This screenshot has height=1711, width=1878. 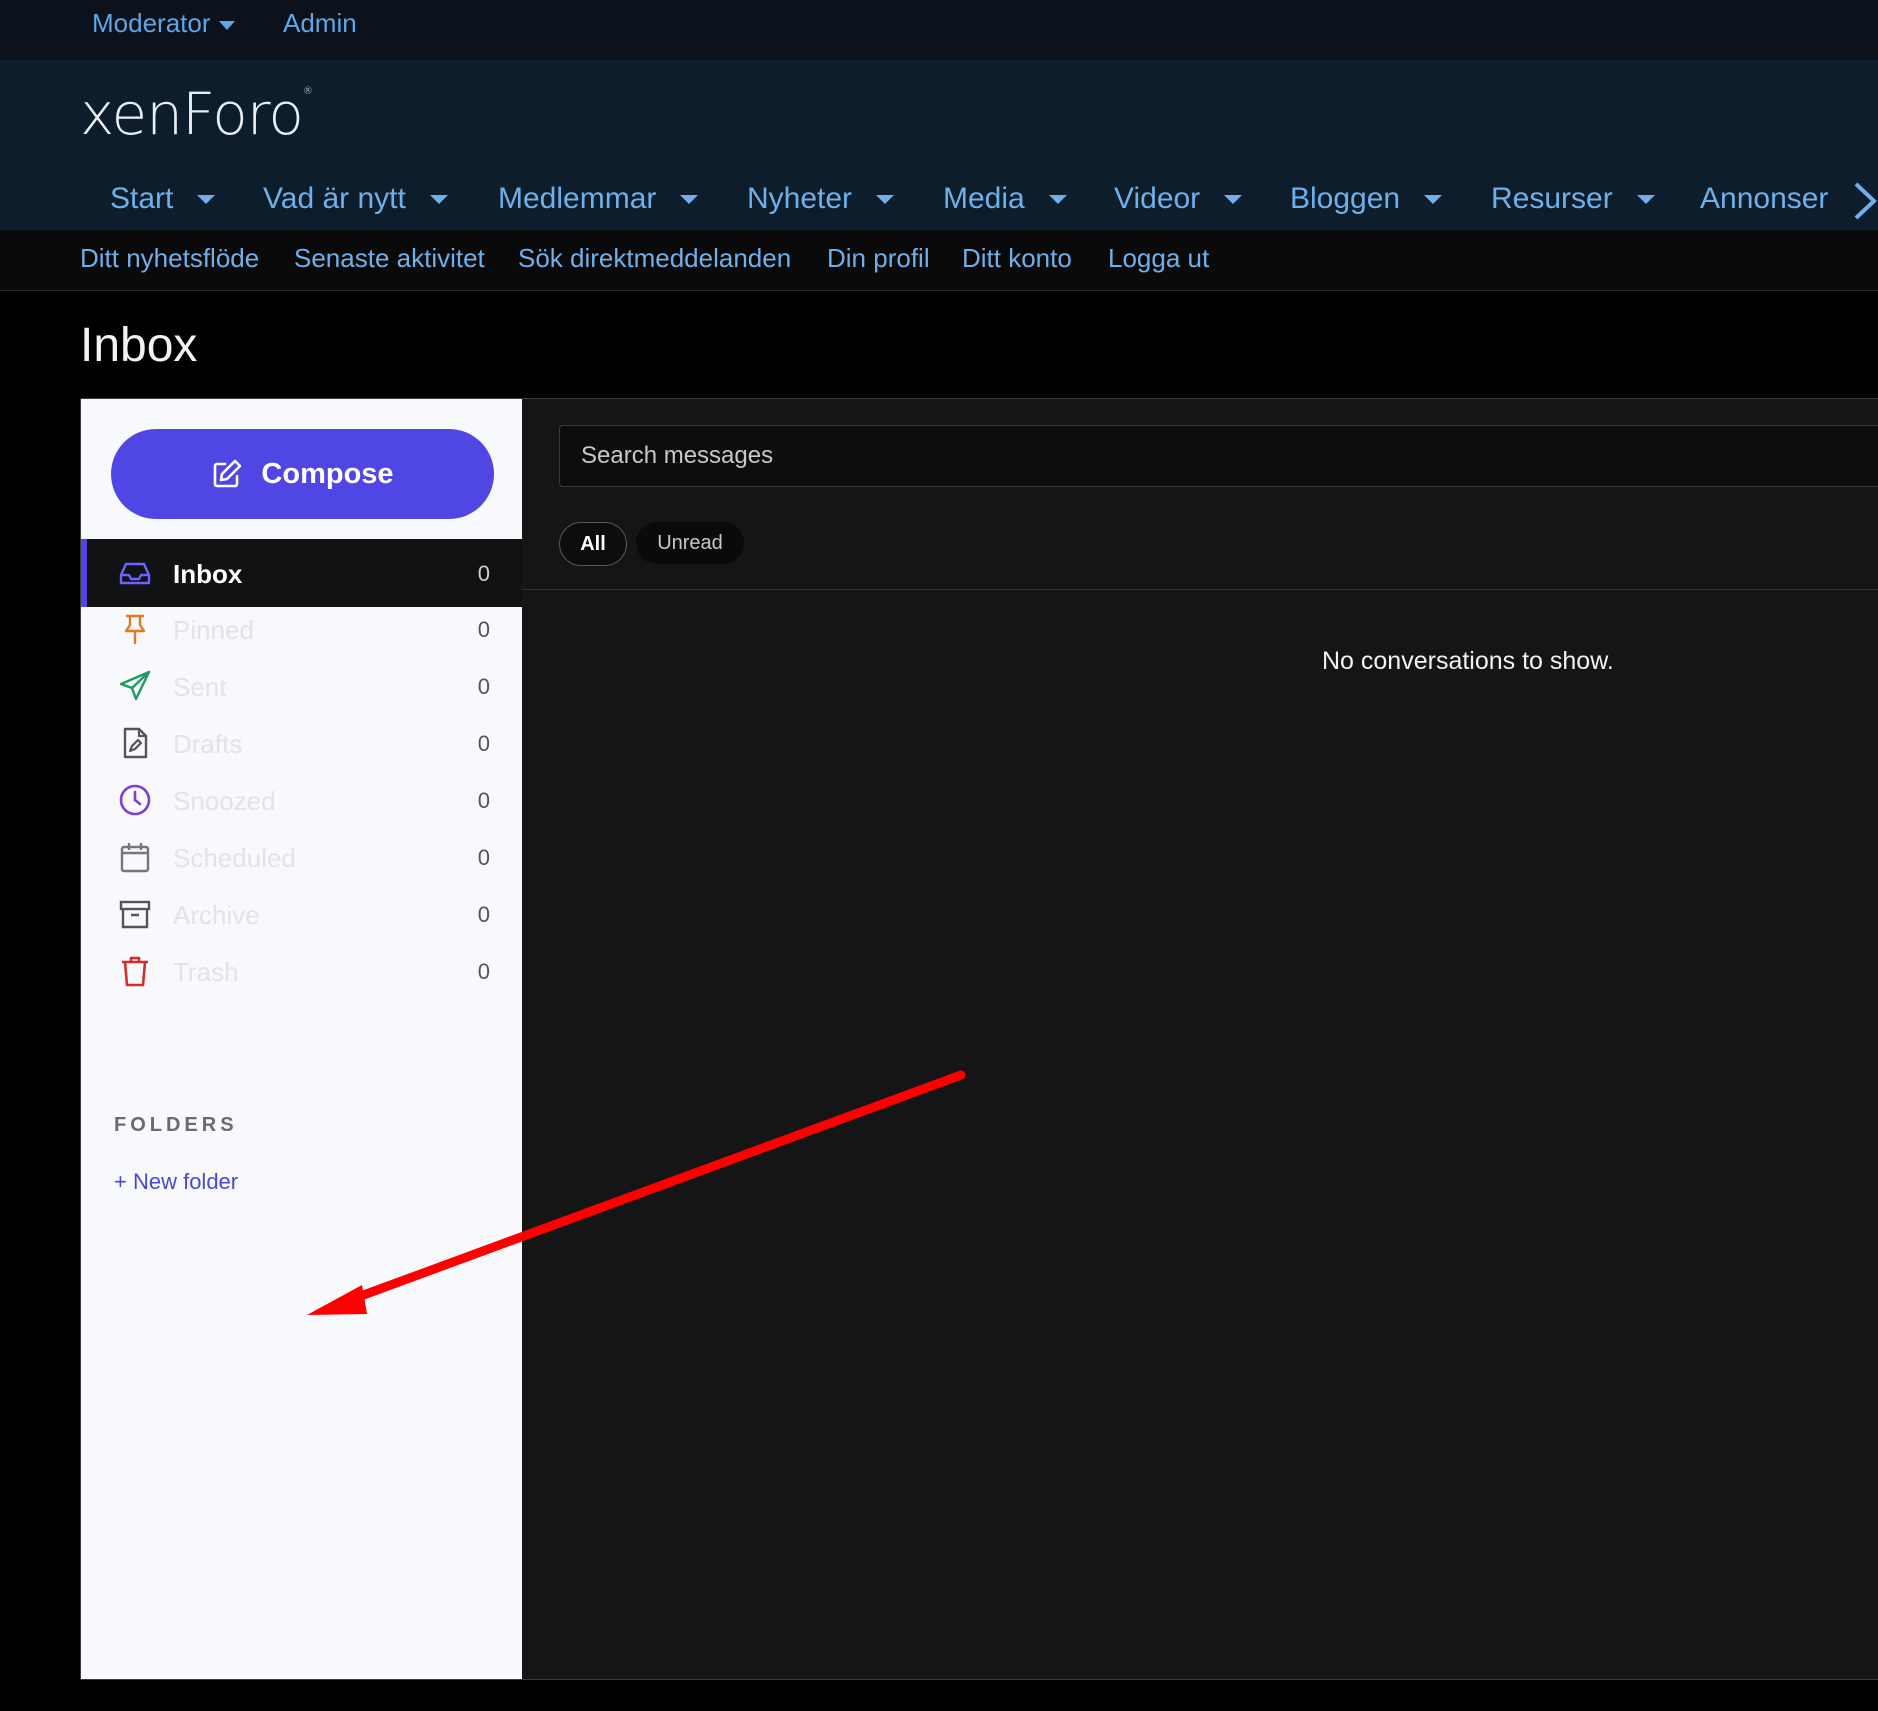 What do you see at coordinates (228, 473) in the screenshot?
I see `edit-icon` at bounding box center [228, 473].